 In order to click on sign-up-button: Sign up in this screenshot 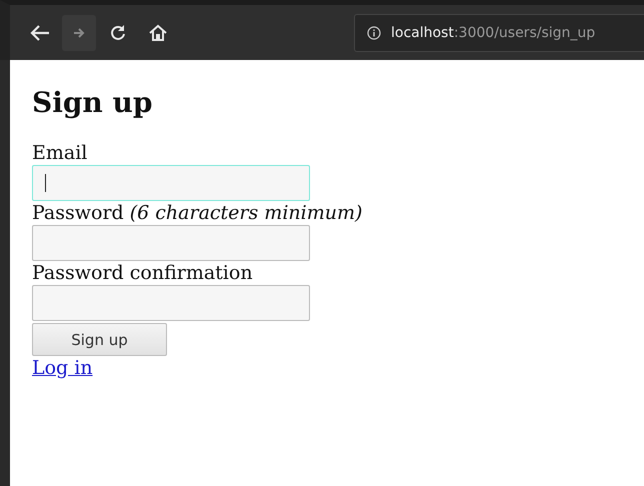, I will do `click(99, 339)`.